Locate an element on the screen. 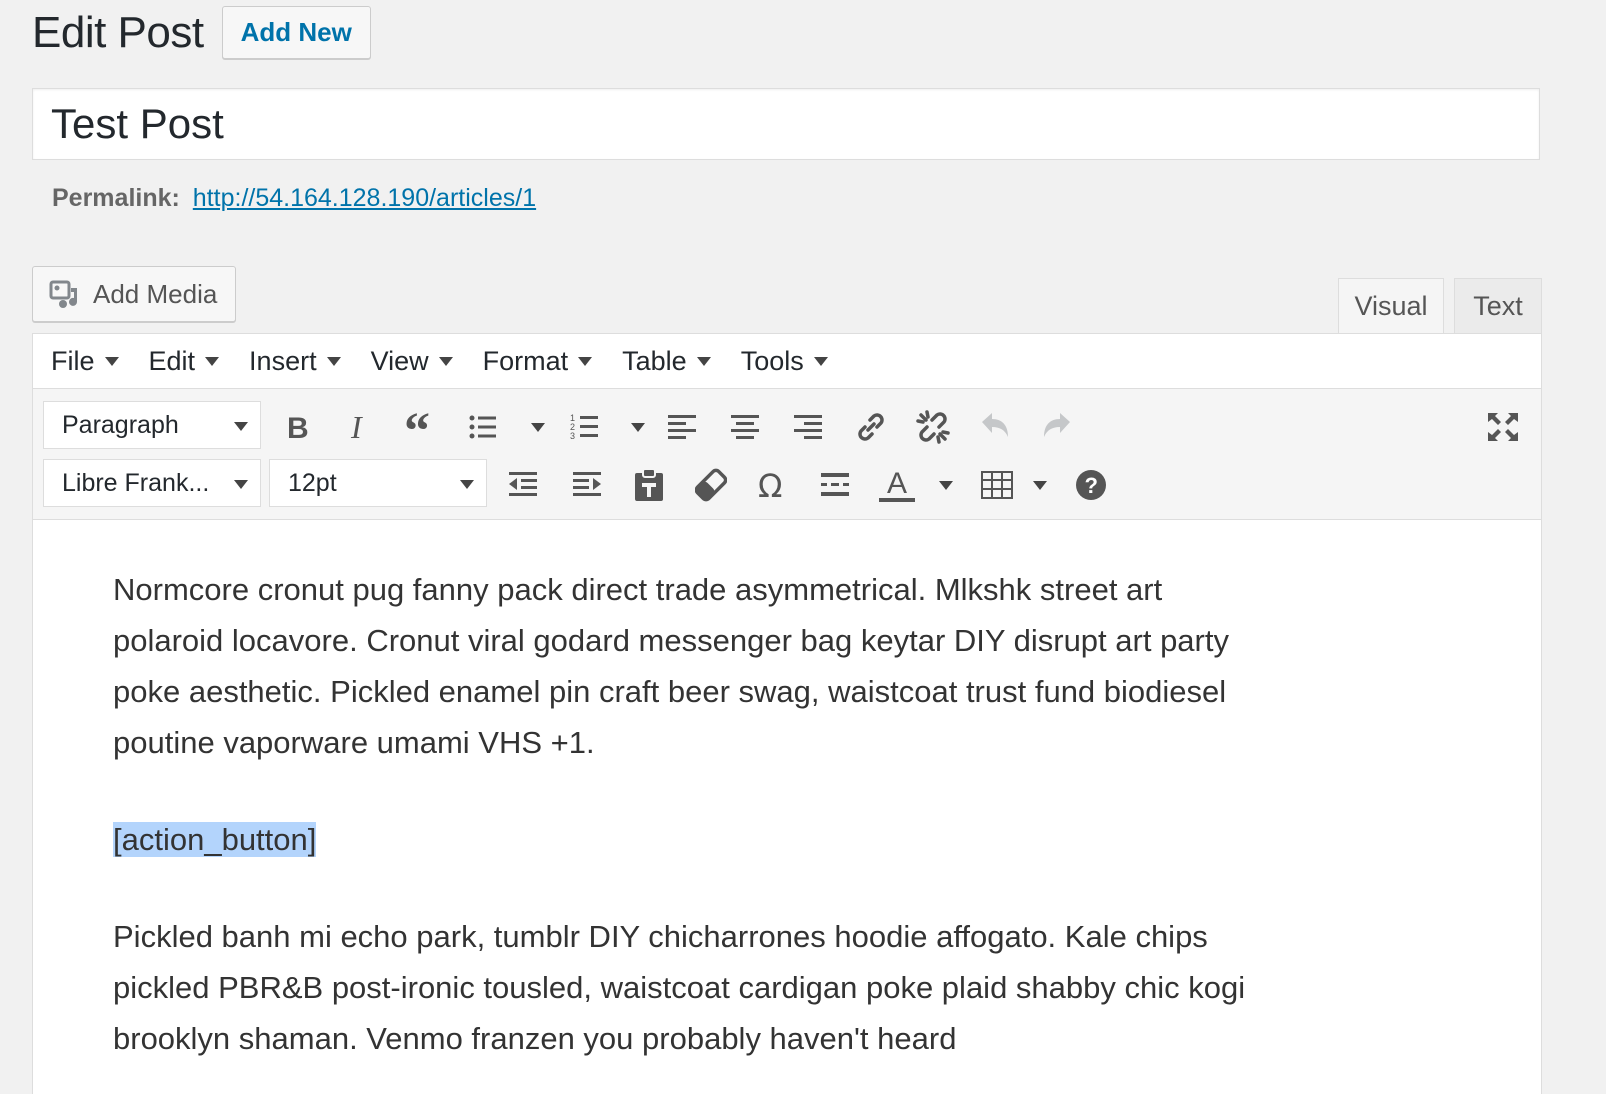  svg-text: A is located at coordinates (897, 483).